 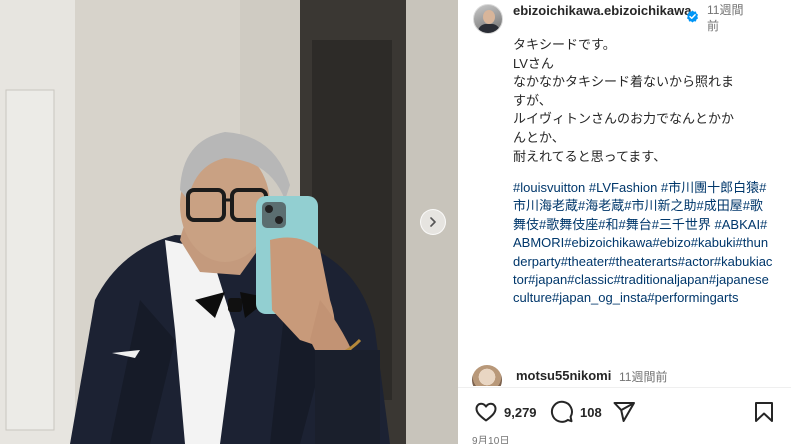 I want to click on share-button, so click(x=624, y=412).